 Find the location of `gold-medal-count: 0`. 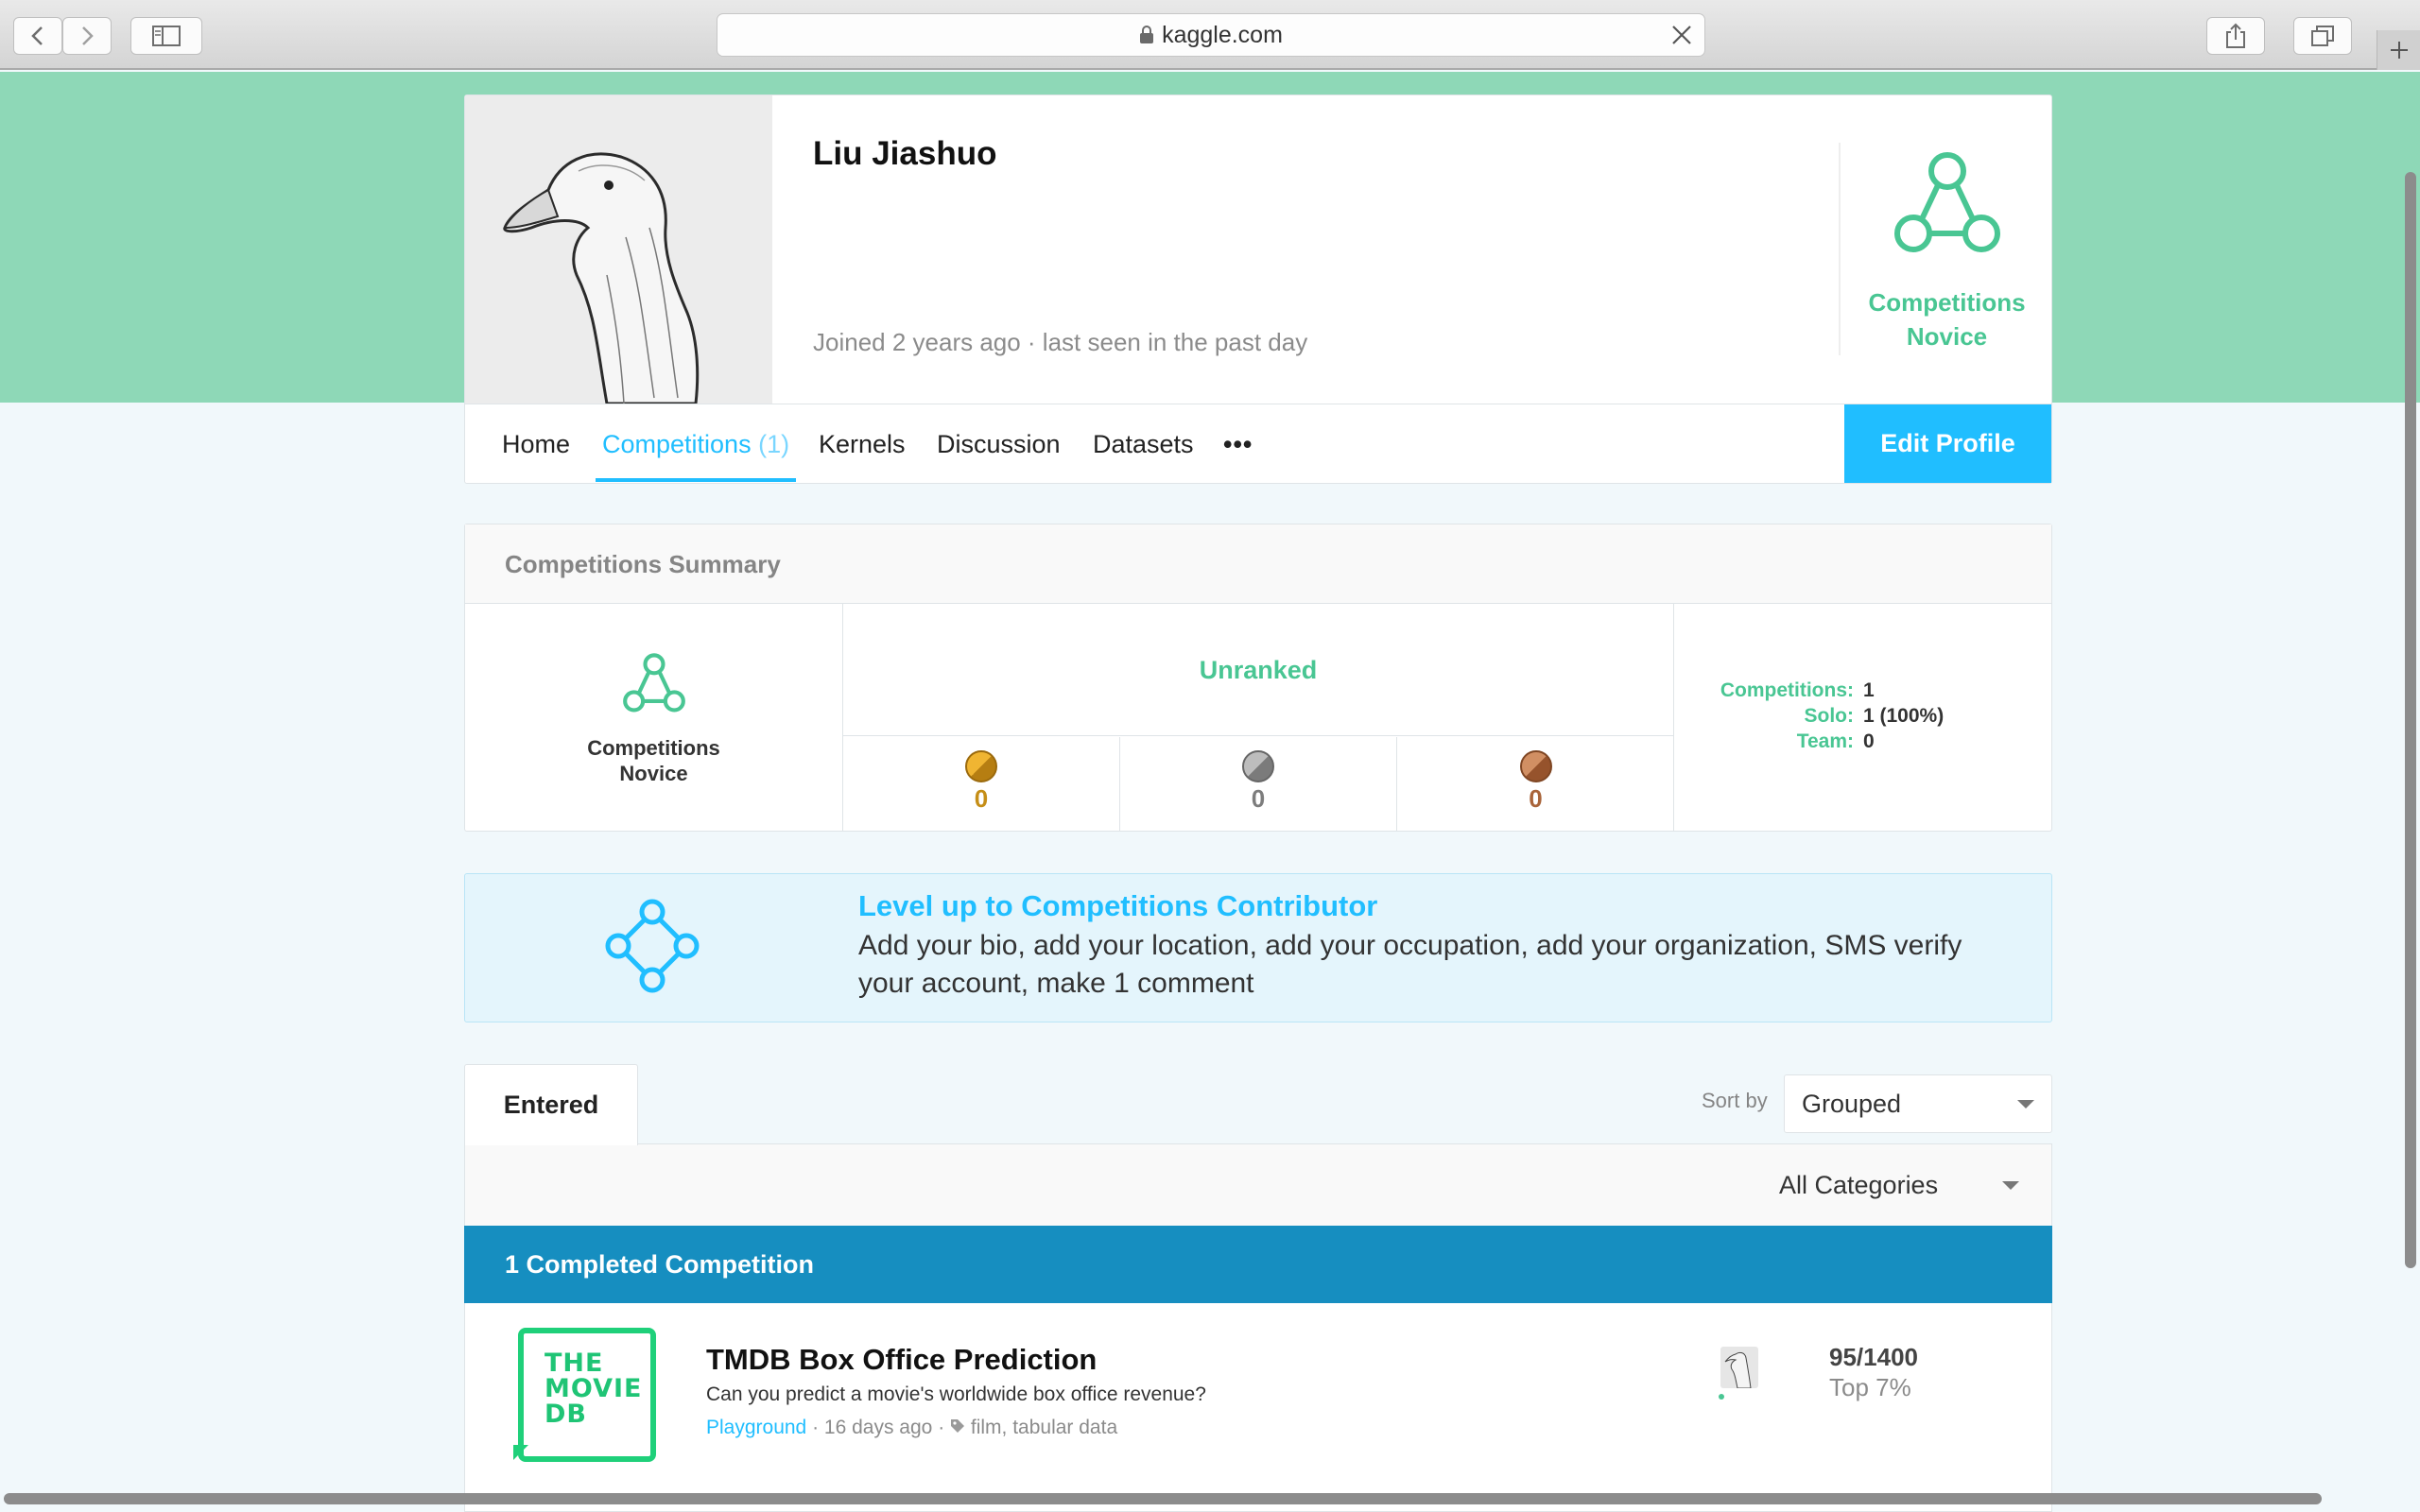

gold-medal-count: 0 is located at coordinates (982, 784).